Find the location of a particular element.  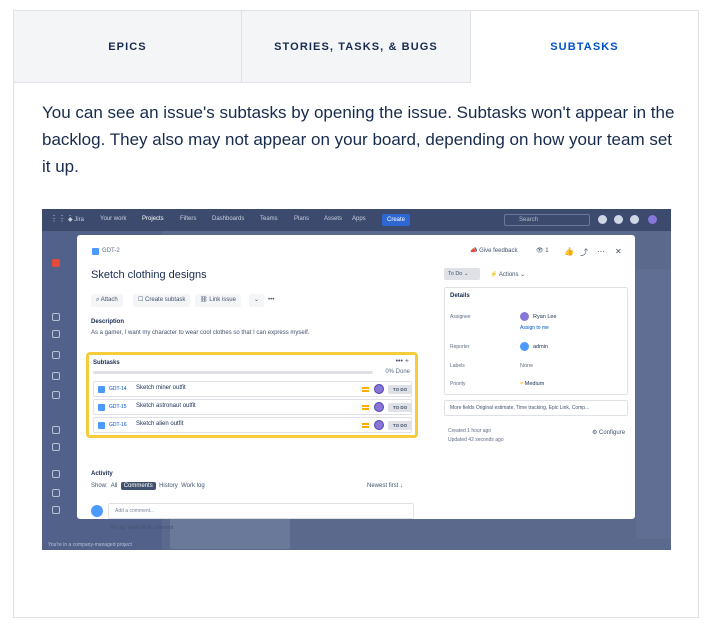

tab-bar: EPICS STORIES, TASKS, & BUGS SUBTASKS is located at coordinates (356, 47).